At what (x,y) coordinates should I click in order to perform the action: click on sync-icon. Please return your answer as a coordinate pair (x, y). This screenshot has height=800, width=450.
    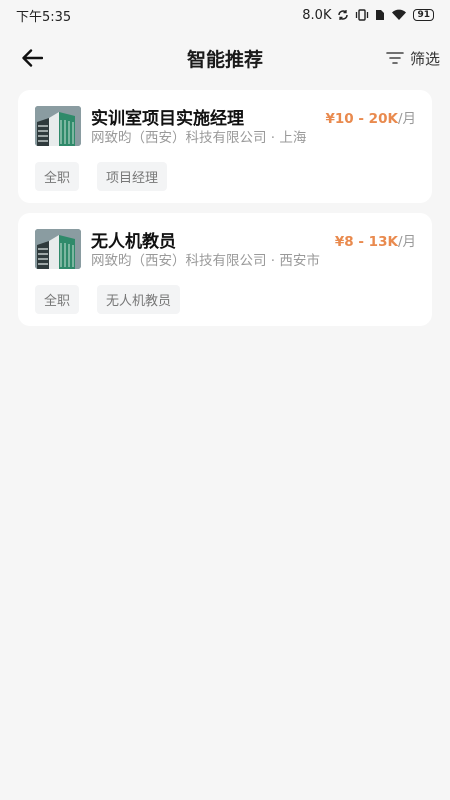
    Looking at the image, I should click on (343, 15).